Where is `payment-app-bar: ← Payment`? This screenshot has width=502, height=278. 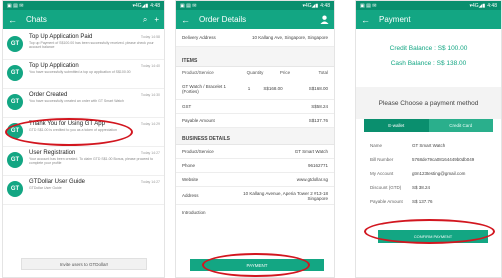 payment-app-bar: ← Payment is located at coordinates (428, 19).